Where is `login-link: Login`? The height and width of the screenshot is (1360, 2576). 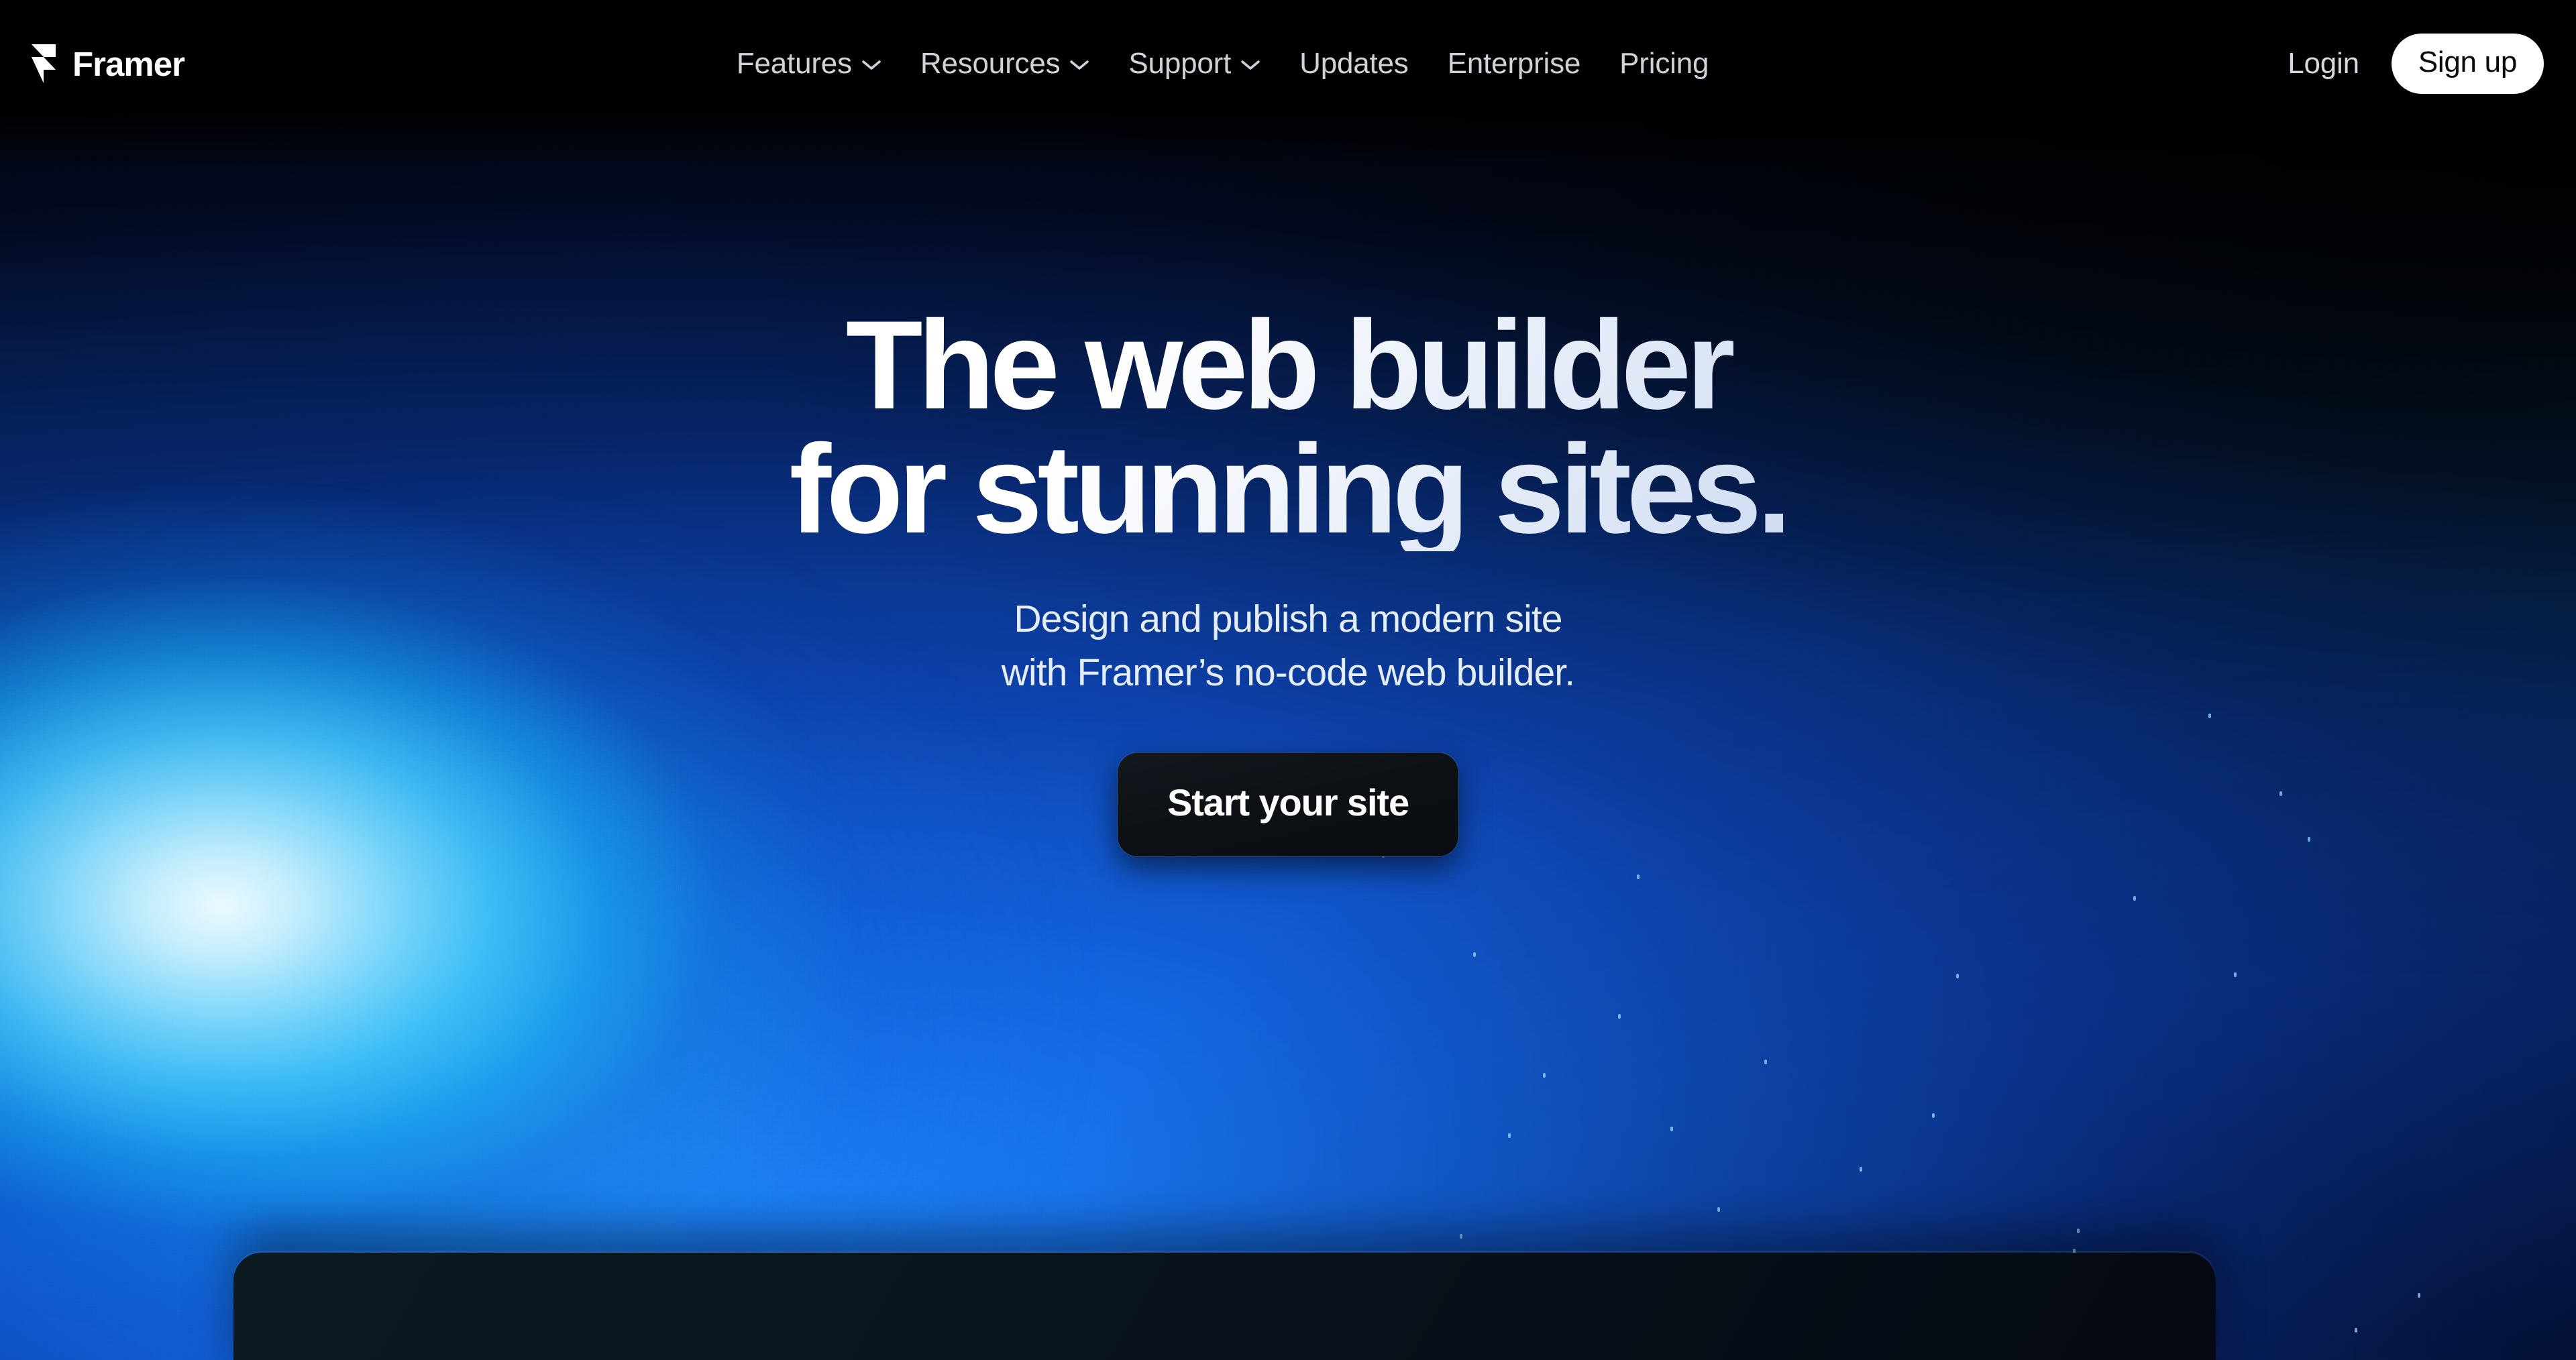
login-link: Login is located at coordinates (2323, 63).